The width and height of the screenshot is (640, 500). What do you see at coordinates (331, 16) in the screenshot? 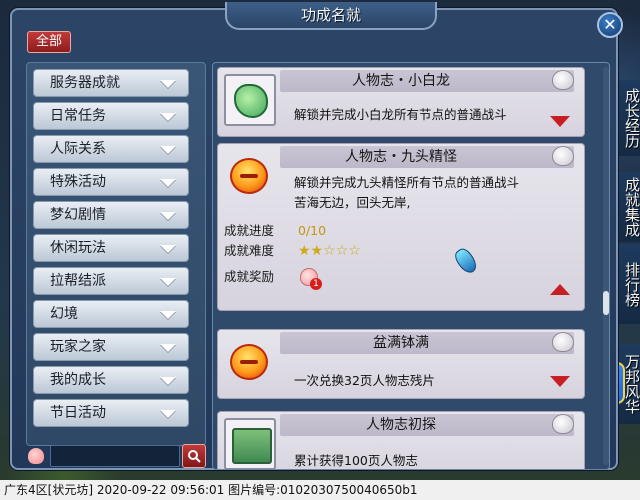
I see `window-title: 功成名就` at bounding box center [331, 16].